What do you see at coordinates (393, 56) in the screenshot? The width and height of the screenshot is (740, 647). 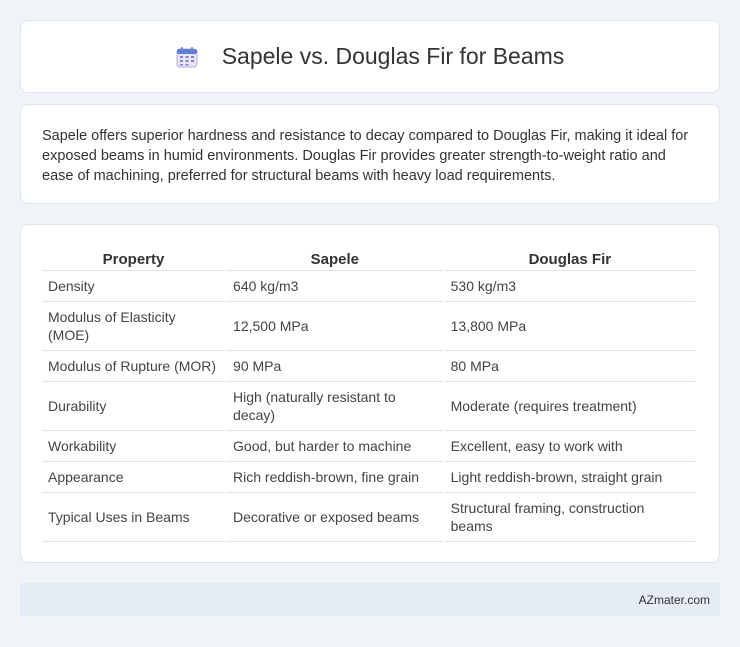 I see `page-title: Sapele vs. Douglas Fir for Beams` at bounding box center [393, 56].